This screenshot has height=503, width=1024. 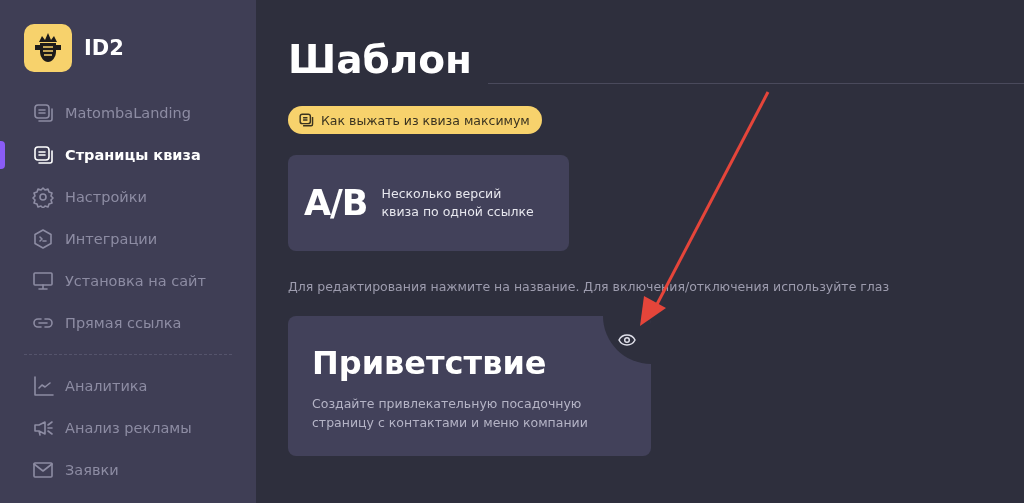 I want to click on chart-icon, so click(x=43, y=386).